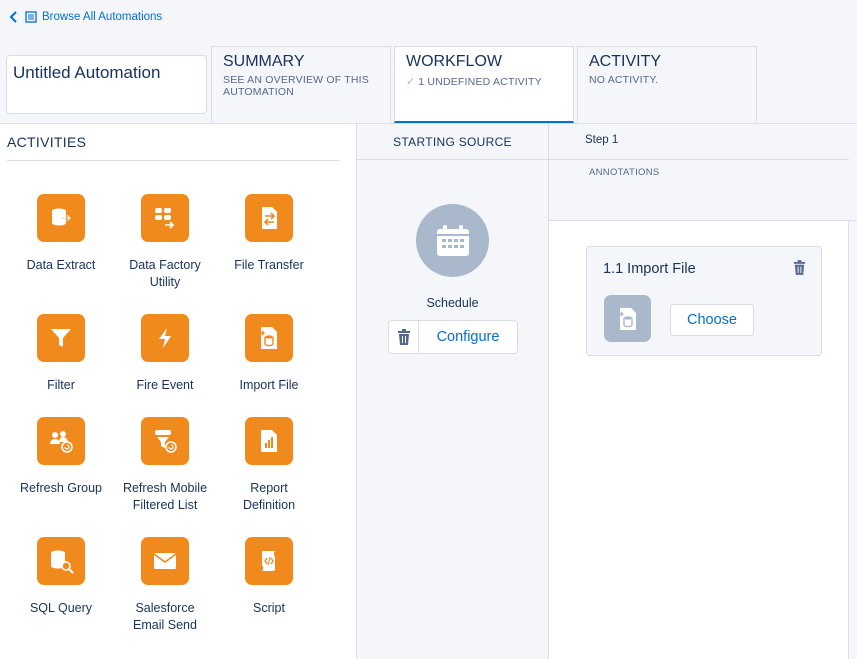 The height and width of the screenshot is (659, 857). I want to click on choose-button: Choose, so click(712, 320).